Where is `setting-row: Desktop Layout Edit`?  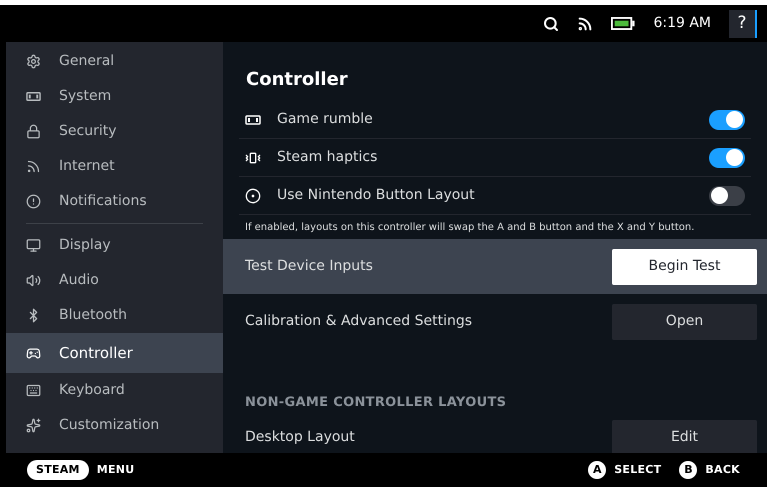
setting-row: Desktop Layout Edit is located at coordinates (495, 435).